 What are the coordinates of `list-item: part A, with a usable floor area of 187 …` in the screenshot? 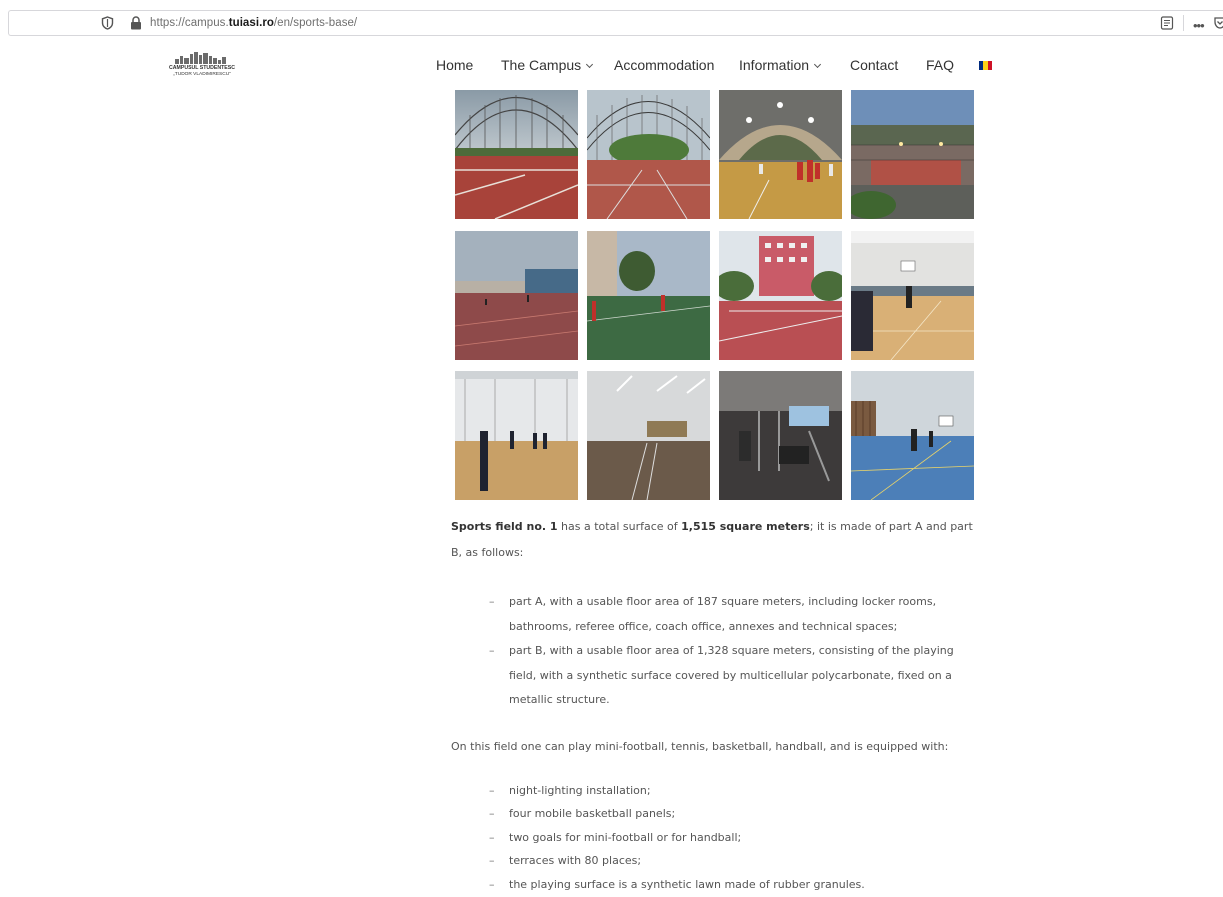 It's located at (735, 614).